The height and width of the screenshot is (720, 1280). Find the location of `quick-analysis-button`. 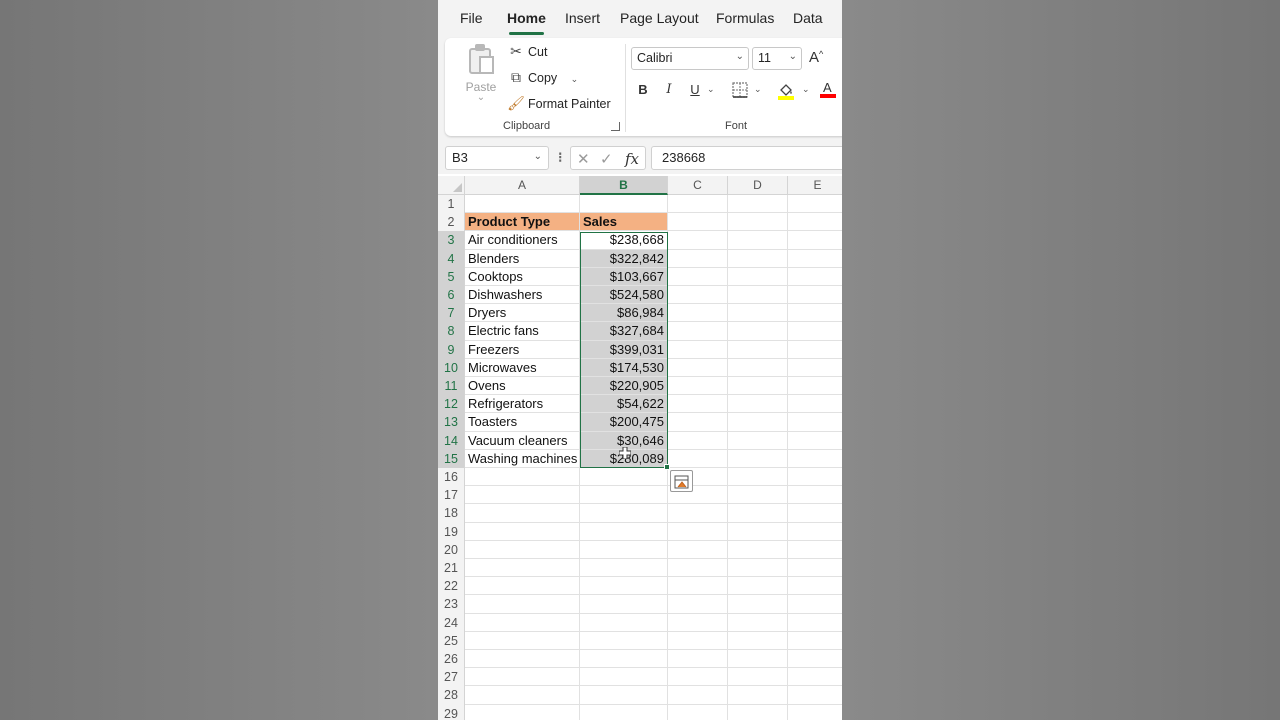

quick-analysis-button is located at coordinates (681, 481).